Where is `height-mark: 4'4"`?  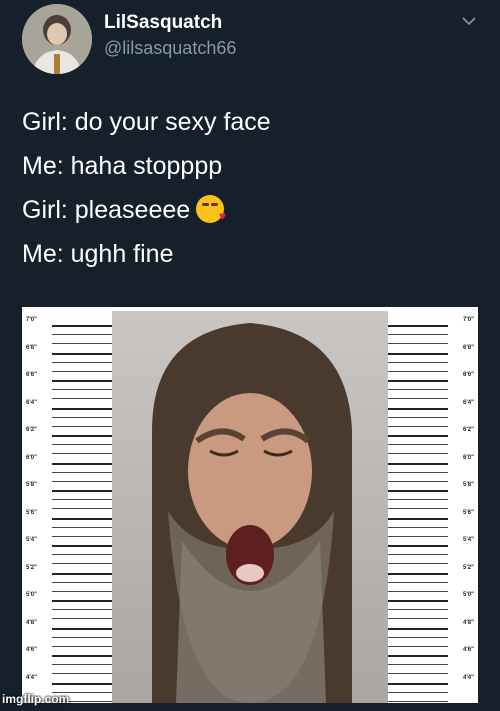
height-mark: 4'4" is located at coordinates (433, 688).